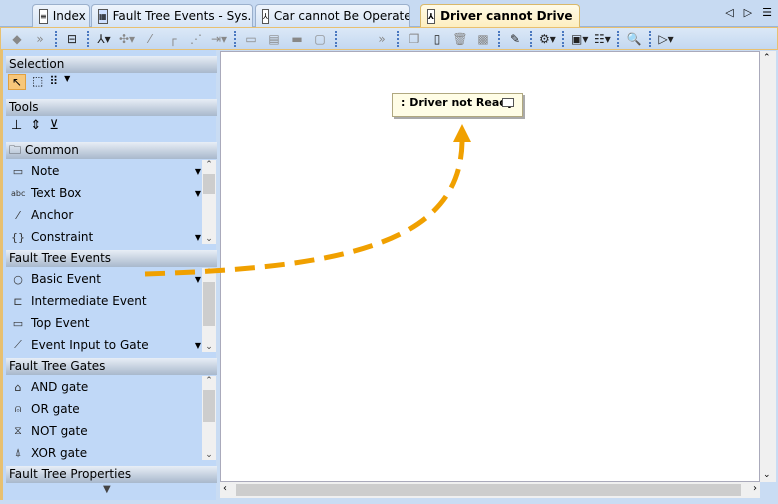  What do you see at coordinates (462, 133) in the screenshot?
I see `arrow-head-icon` at bounding box center [462, 133].